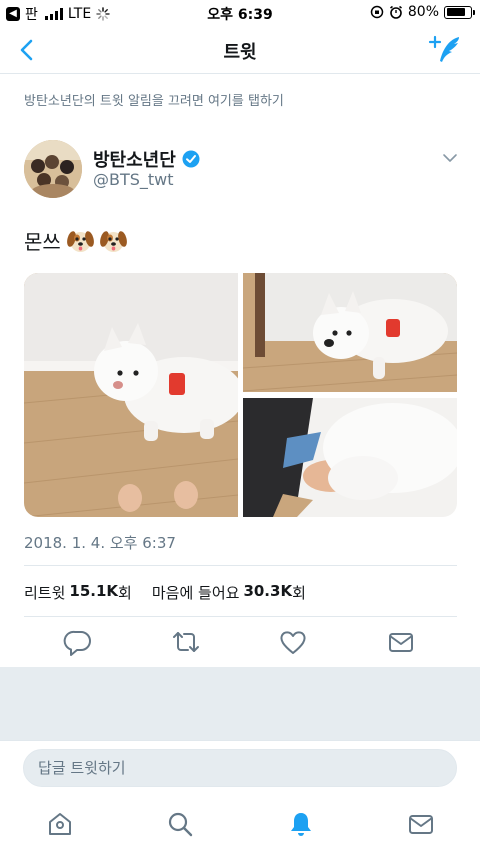 The width and height of the screenshot is (480, 853). Describe the element at coordinates (133, 179) in the screenshot. I see `user-handle: @BTS_twt` at that location.